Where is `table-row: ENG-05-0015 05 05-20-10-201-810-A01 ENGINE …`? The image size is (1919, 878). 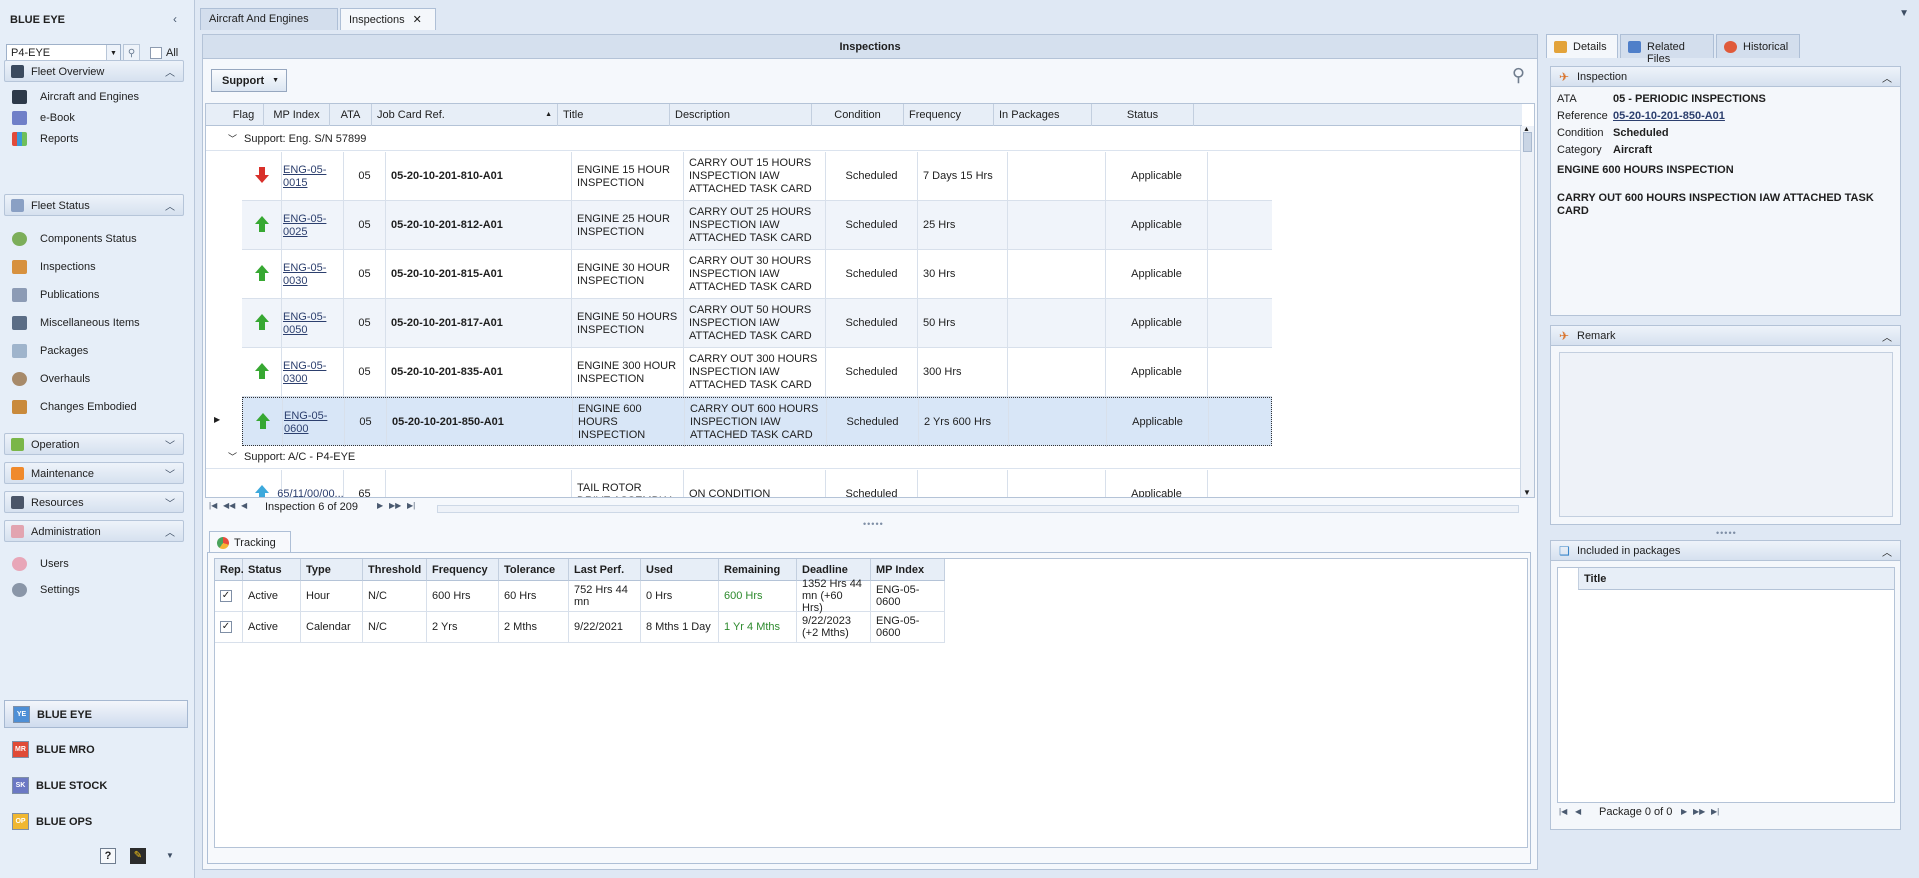
table-row: ENG-05-0015 05 05-20-10-201-810-A01 ENGINE … is located at coordinates (864, 176).